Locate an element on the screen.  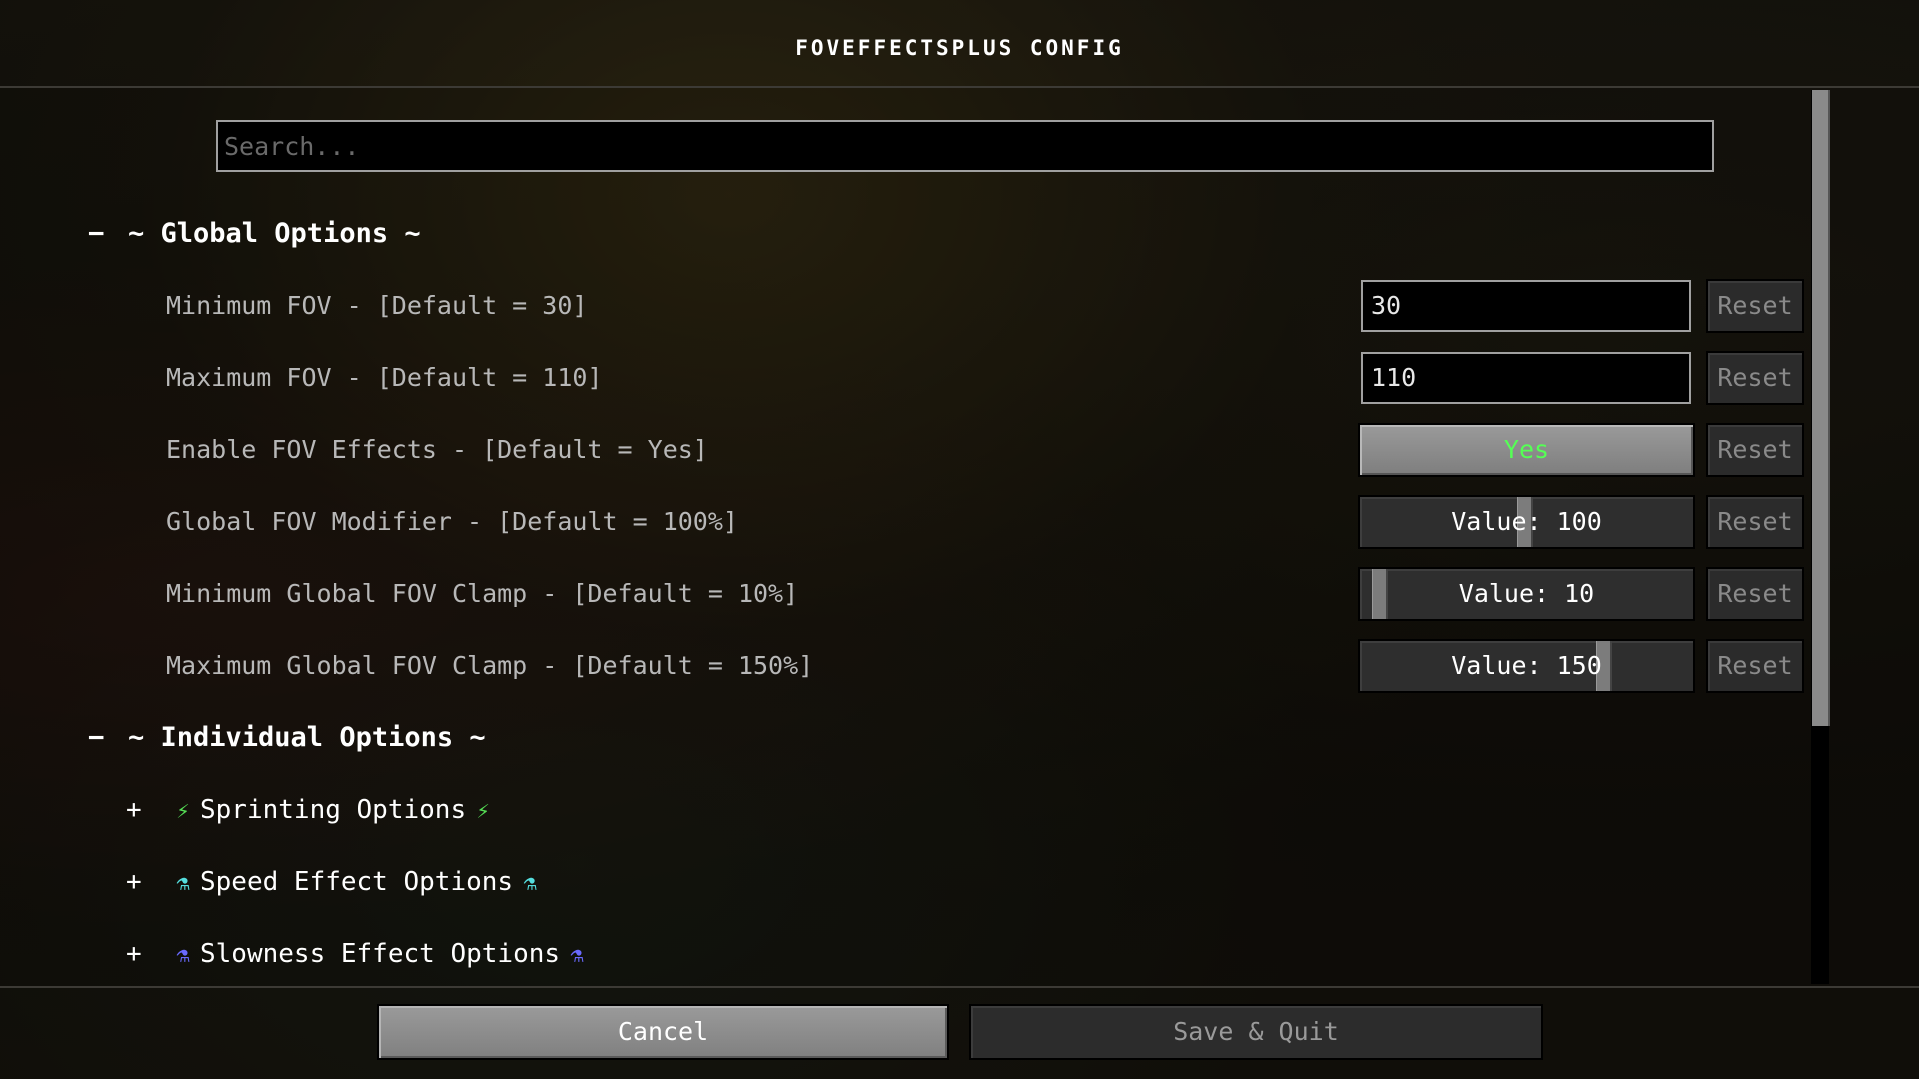
section-global-options: − ~ Global Options ~ is located at coordinates (254, 234).